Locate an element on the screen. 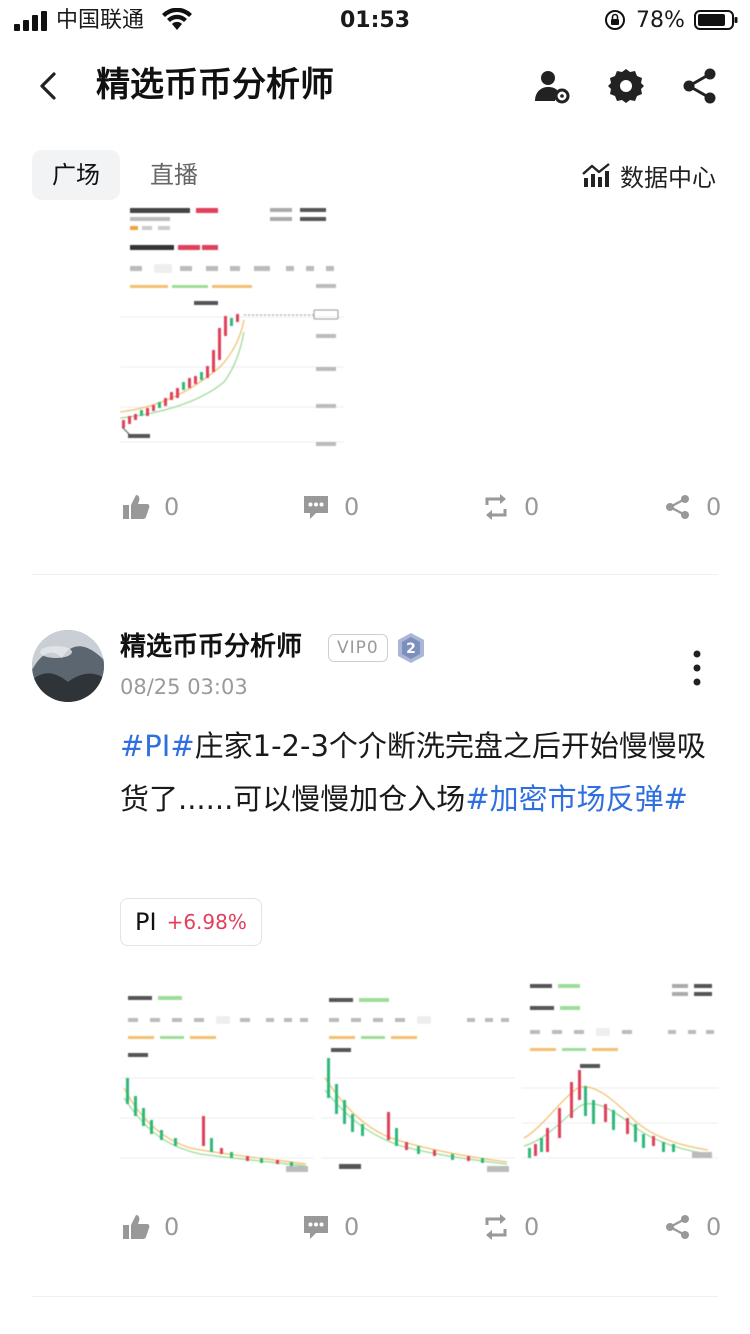  topic-tag-pi: #PI# is located at coordinates (157, 746).